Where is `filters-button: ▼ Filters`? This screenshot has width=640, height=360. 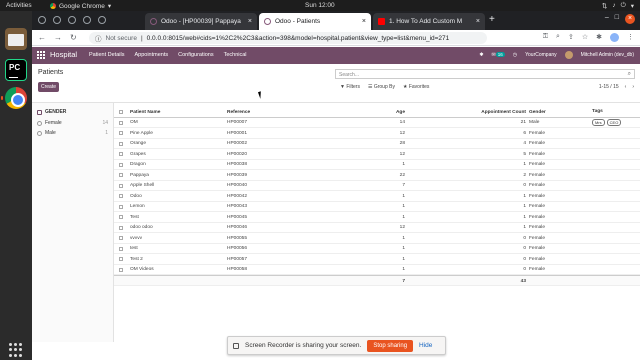
filters-button: ▼ Filters is located at coordinates (350, 87).